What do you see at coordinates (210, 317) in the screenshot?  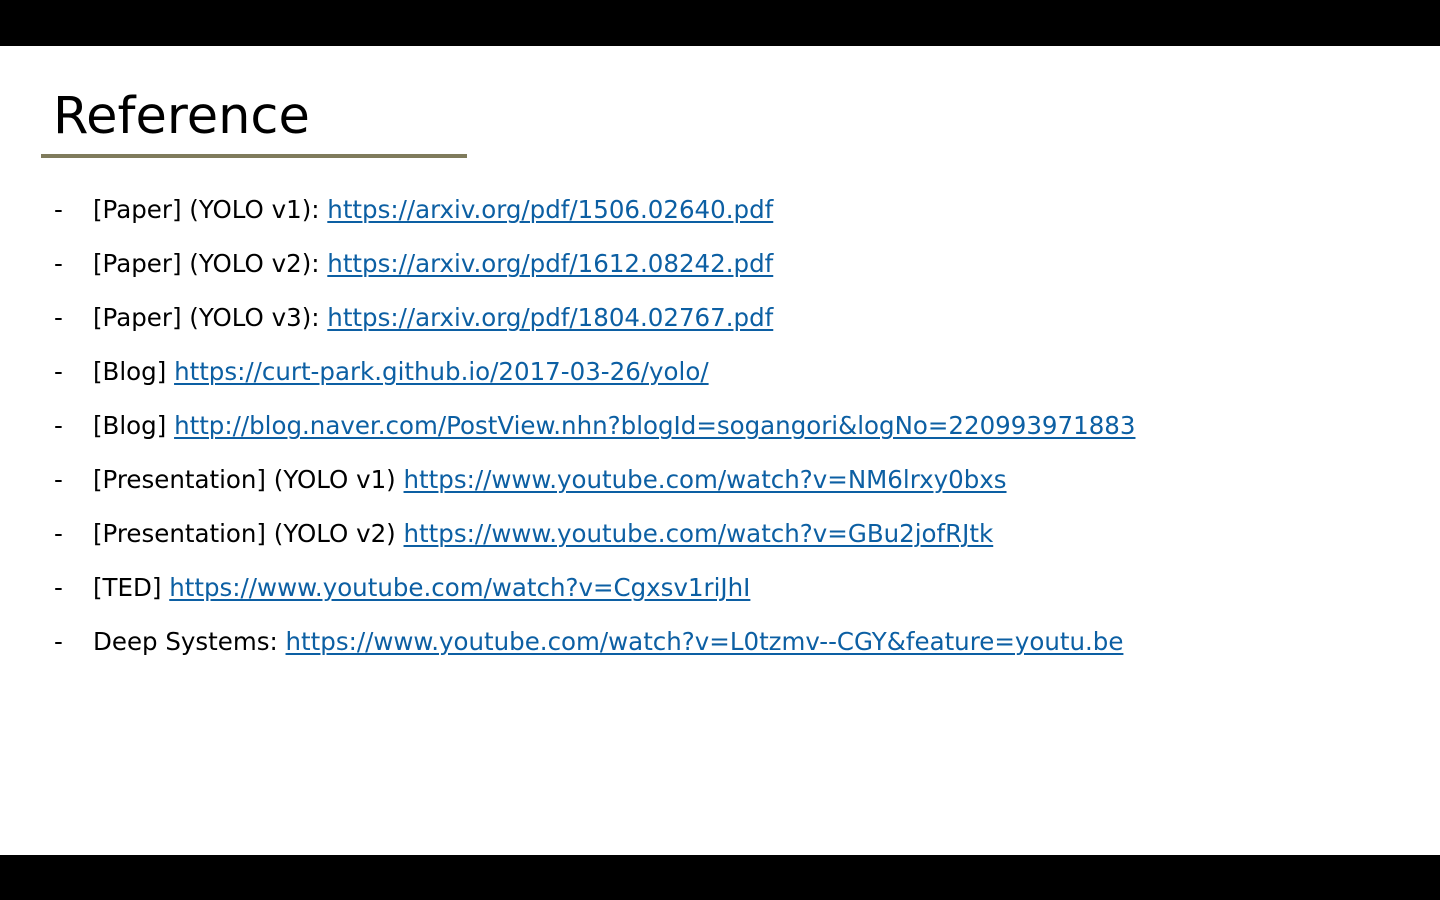 I see `reference-label: [Paper] (YOLO v3):` at bounding box center [210, 317].